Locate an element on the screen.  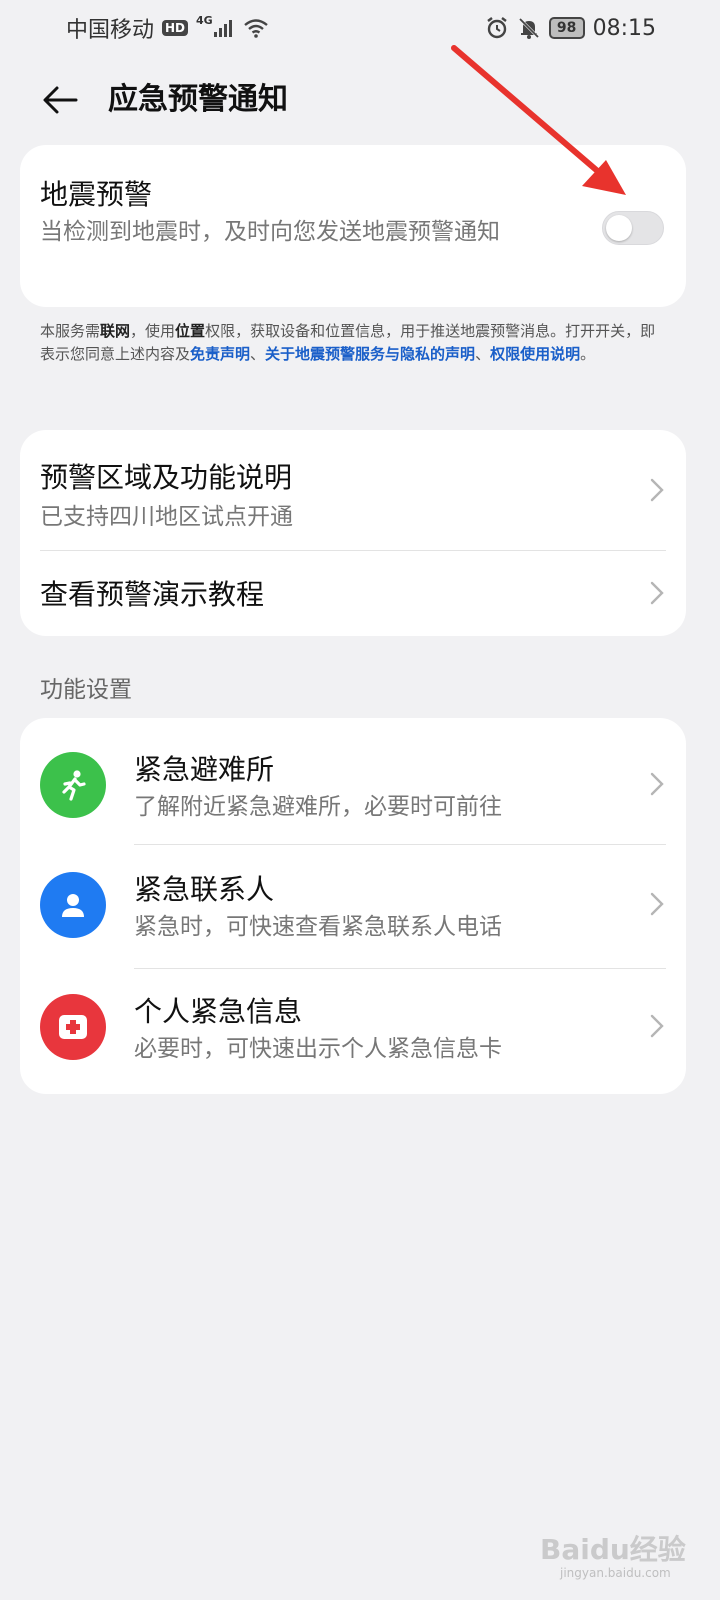
personal-emergency-info-row: 个人紧急信息 必要时，可快速出示个人紧急信息卡 is located at coordinates (353, 1029).